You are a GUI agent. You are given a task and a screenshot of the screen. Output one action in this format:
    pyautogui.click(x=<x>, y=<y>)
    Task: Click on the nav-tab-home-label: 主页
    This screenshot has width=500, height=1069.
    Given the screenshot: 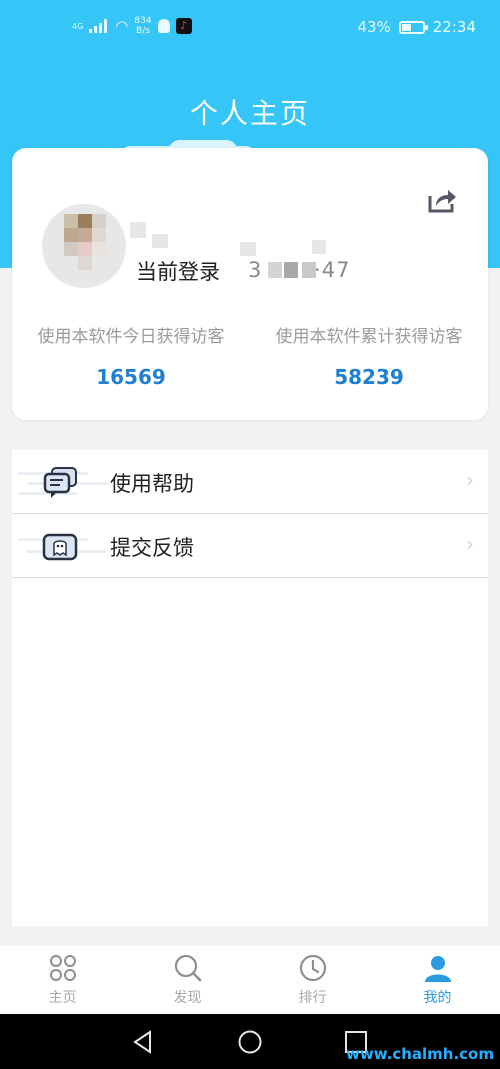 What is the action you would take?
    pyautogui.click(x=62, y=998)
    